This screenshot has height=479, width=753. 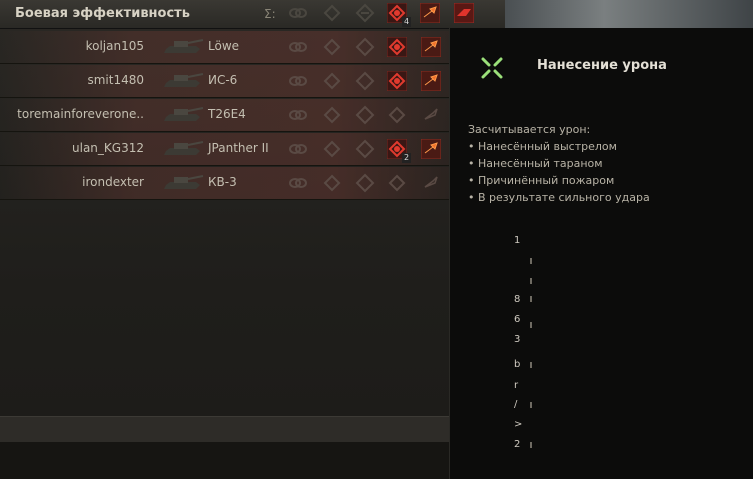 What do you see at coordinates (516, 404) in the screenshot?
I see `tooltip-glyph: /` at bounding box center [516, 404].